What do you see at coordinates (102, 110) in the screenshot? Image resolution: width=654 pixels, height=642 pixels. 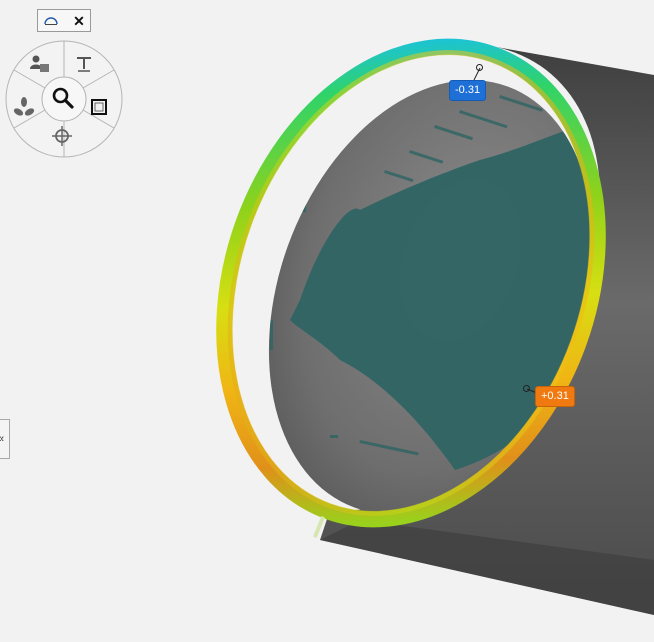 I see `fit-view-icon` at bounding box center [102, 110].